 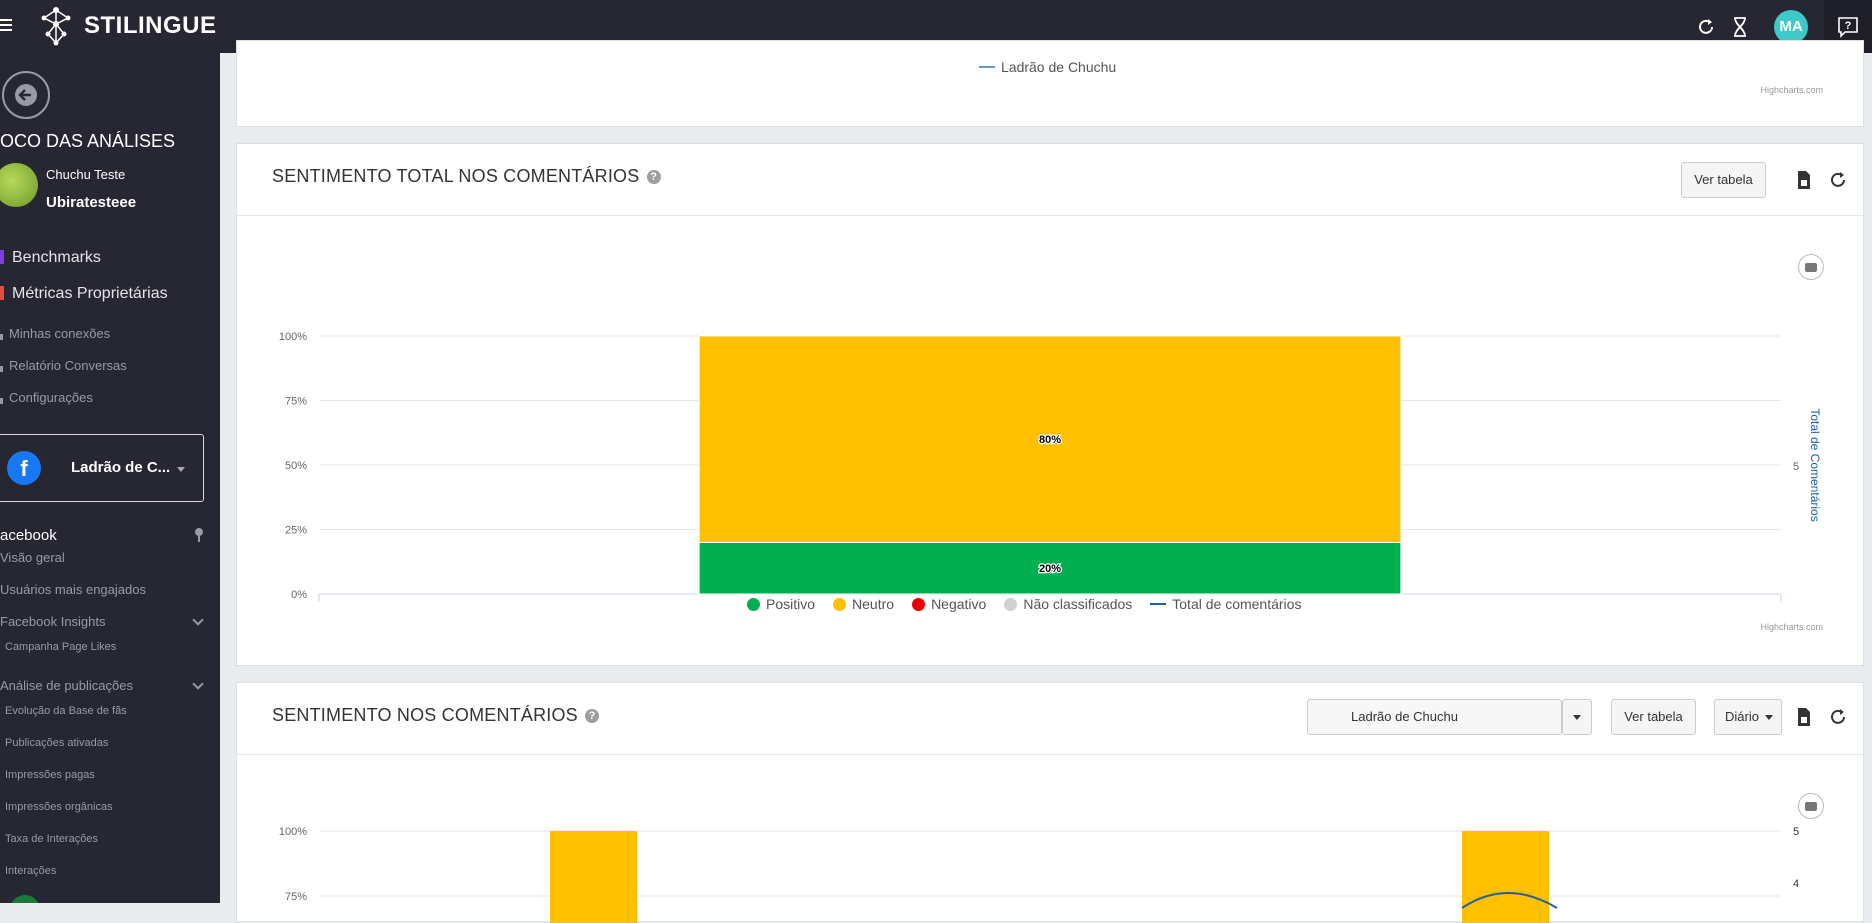 What do you see at coordinates (1047, 67) in the screenshot?
I see `previous-chart-legend: Ladrão de Chuchu` at bounding box center [1047, 67].